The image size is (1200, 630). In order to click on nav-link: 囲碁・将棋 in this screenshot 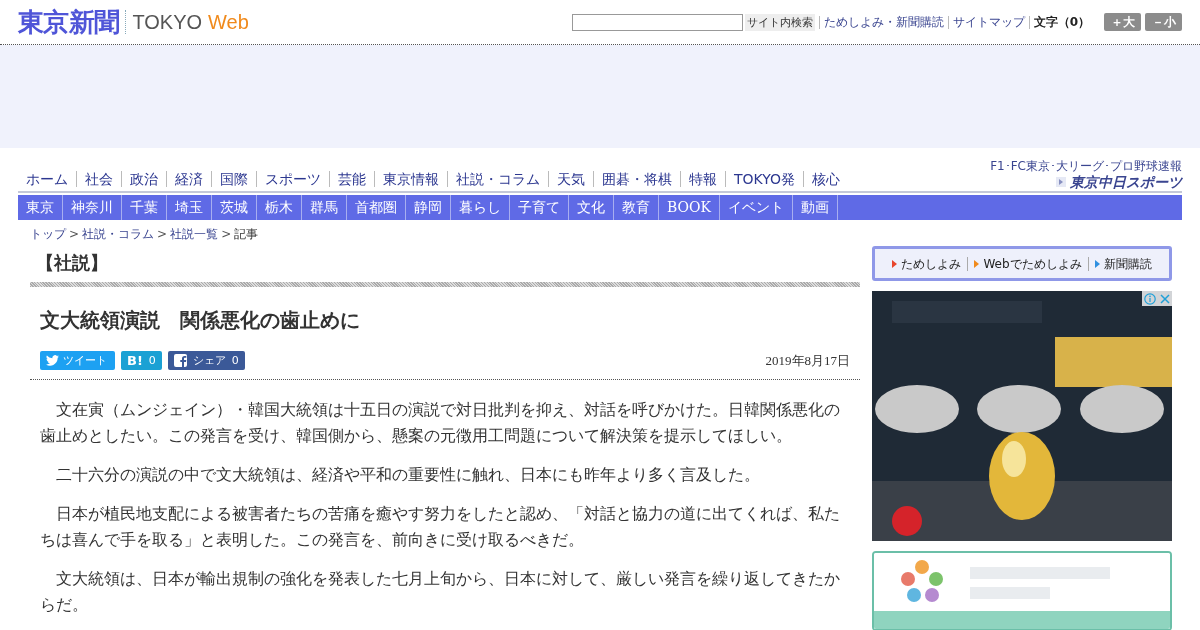, I will do `click(637, 179)`.